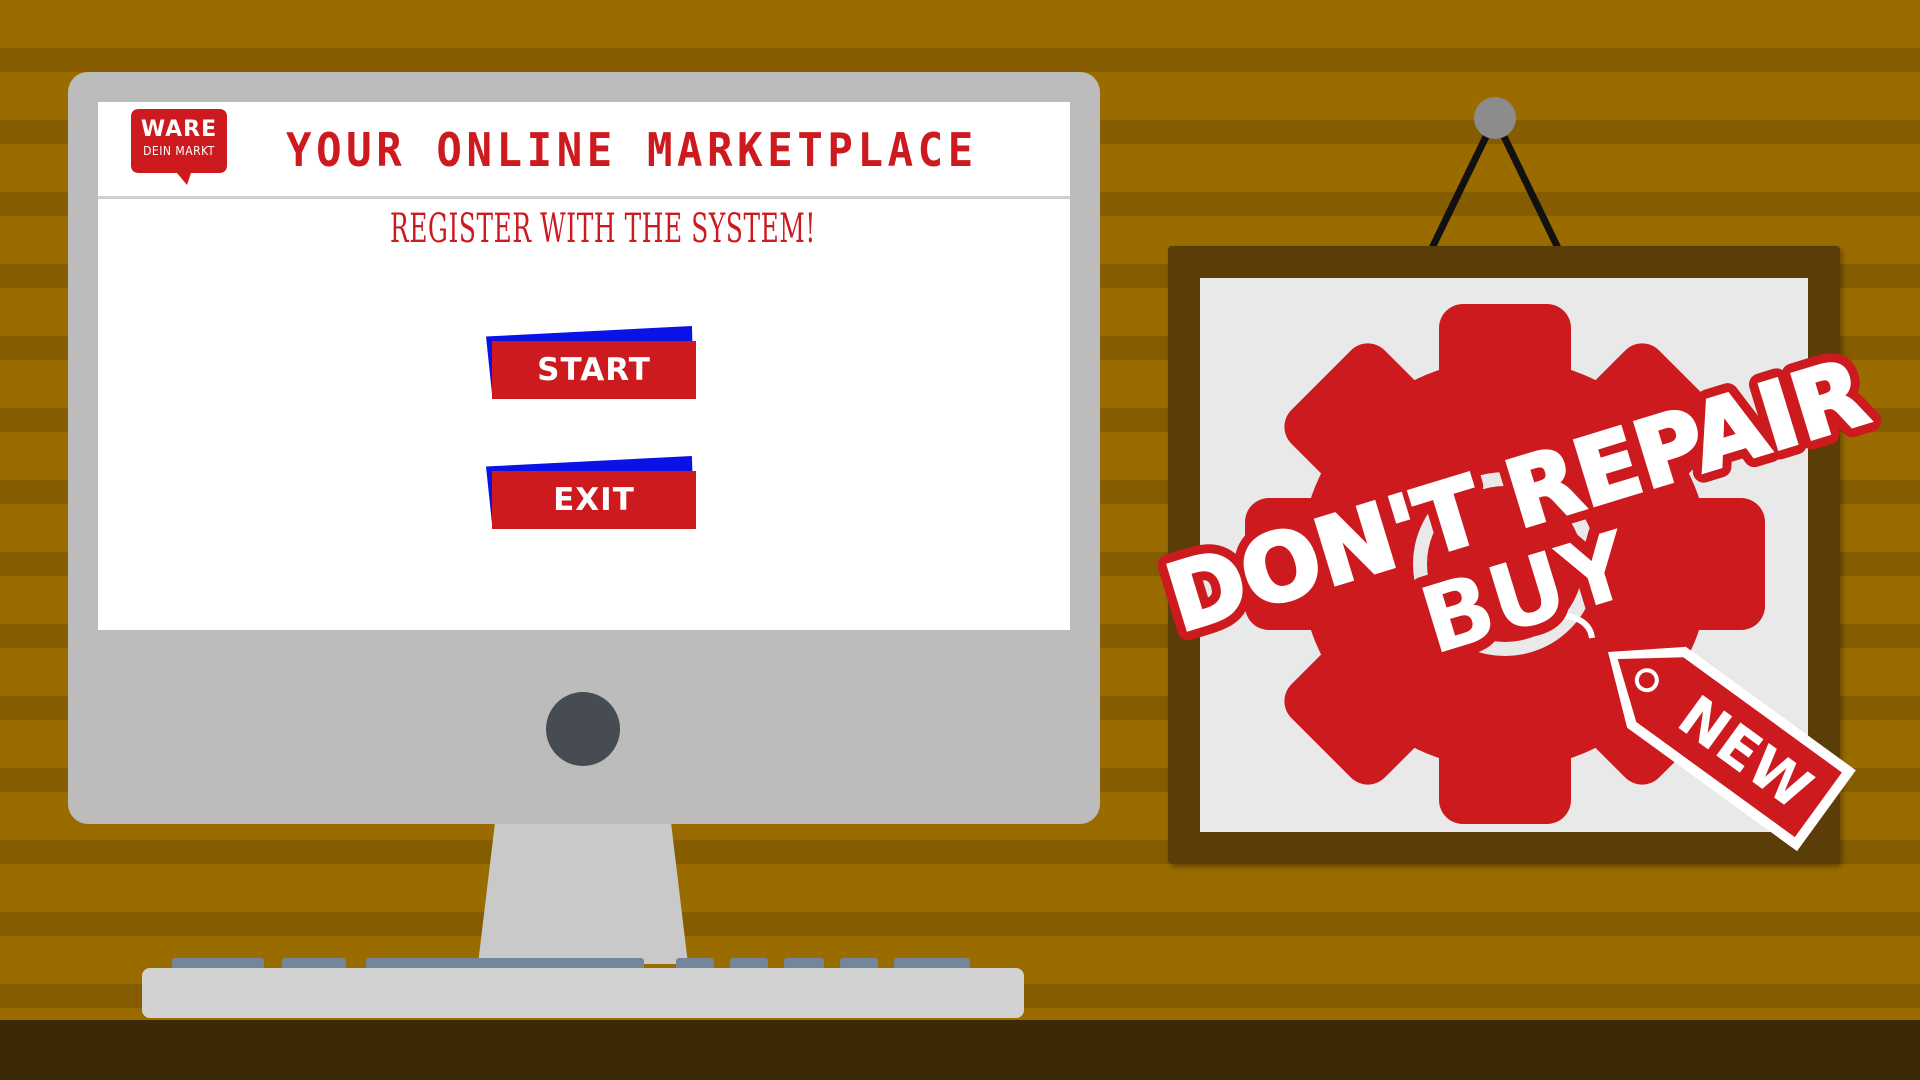 The width and height of the screenshot is (1920, 1080). I want to click on logo-sub-text: DEIN MARKT, so click(179, 151).